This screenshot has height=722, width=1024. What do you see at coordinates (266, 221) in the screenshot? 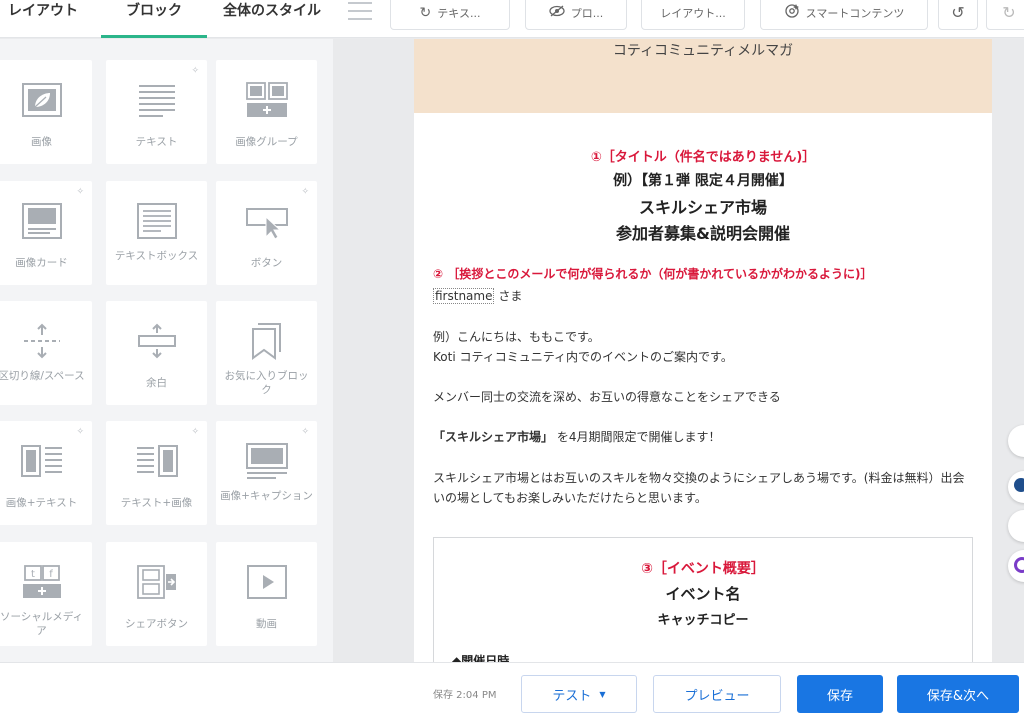
I see `button-icon` at bounding box center [266, 221].